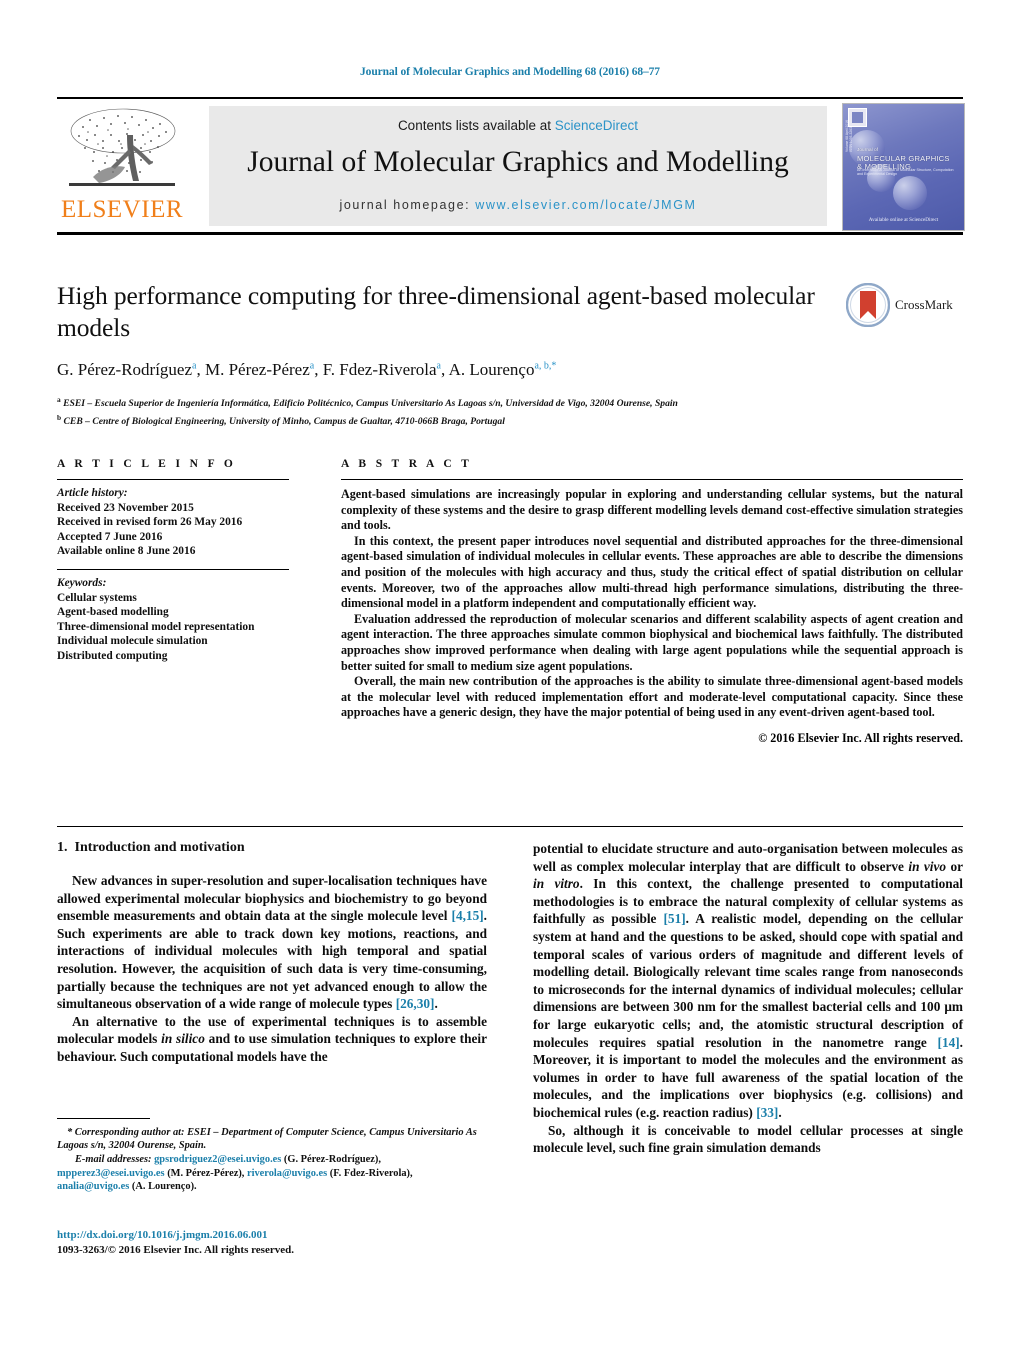 The width and height of the screenshot is (1020, 1351). What do you see at coordinates (110, 536) in the screenshot?
I see `article-history-item: Accepted 7 June 2016` at bounding box center [110, 536].